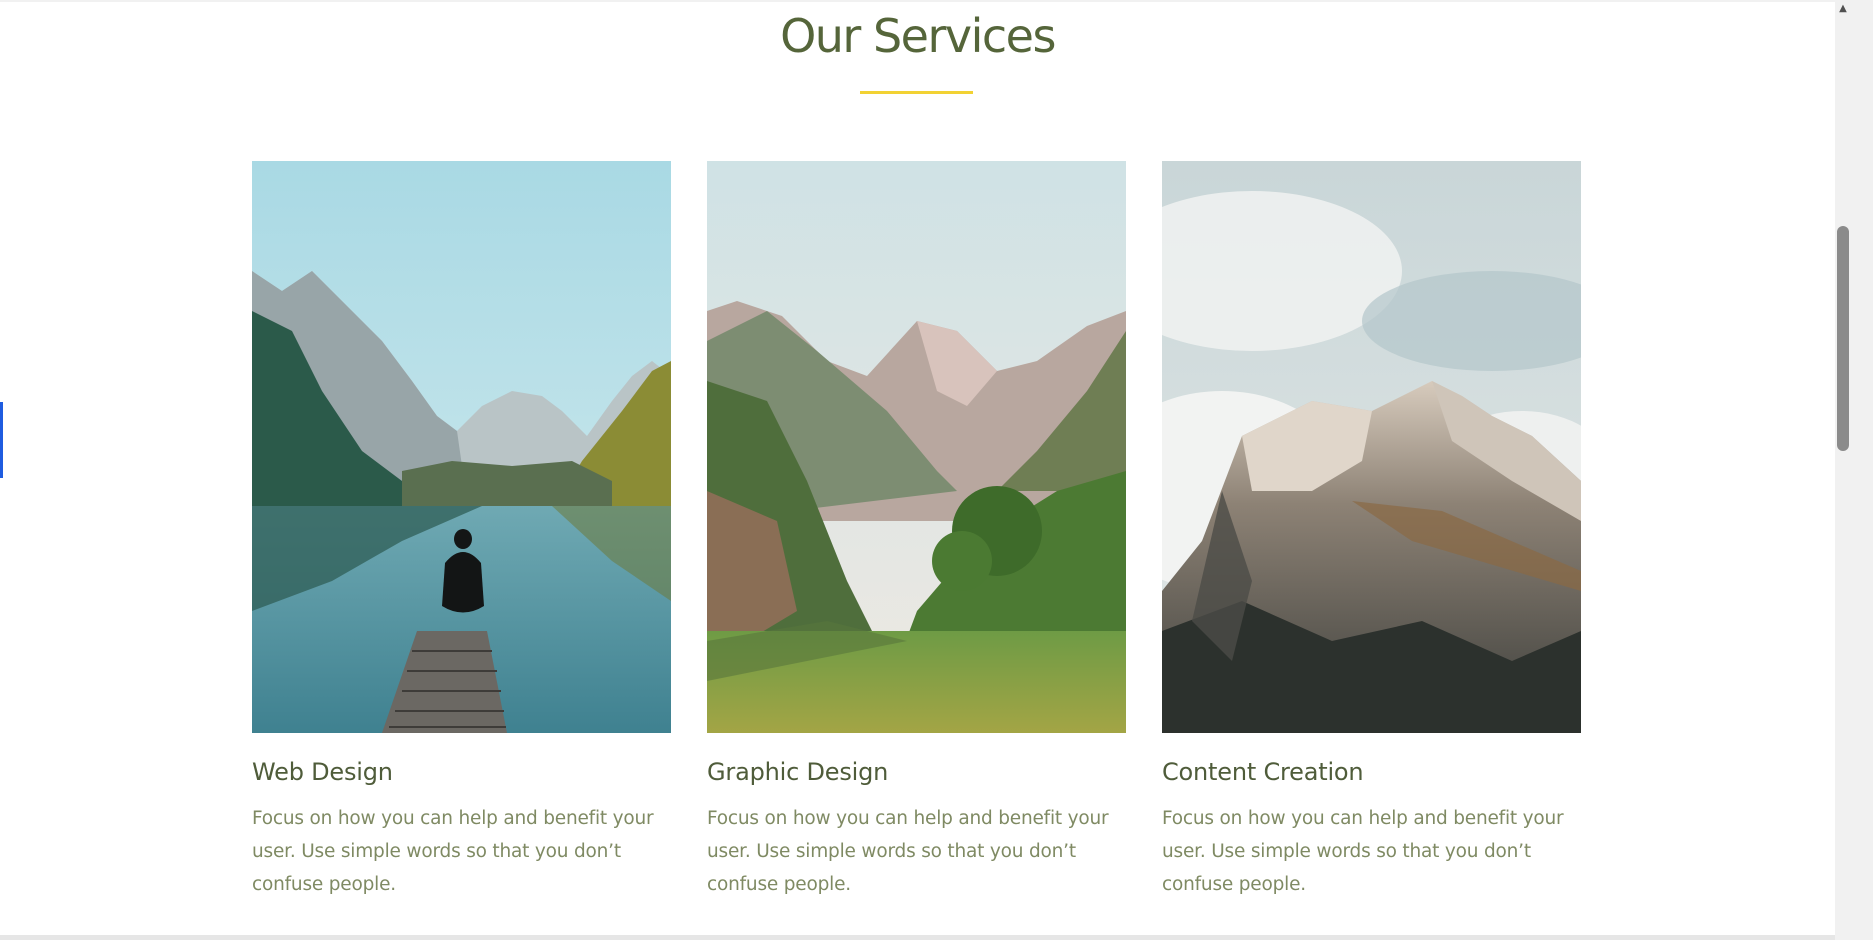 Image resolution: width=1873 pixels, height=940 pixels. I want to click on chevron-up-icon: ▲, so click(1843, 8).